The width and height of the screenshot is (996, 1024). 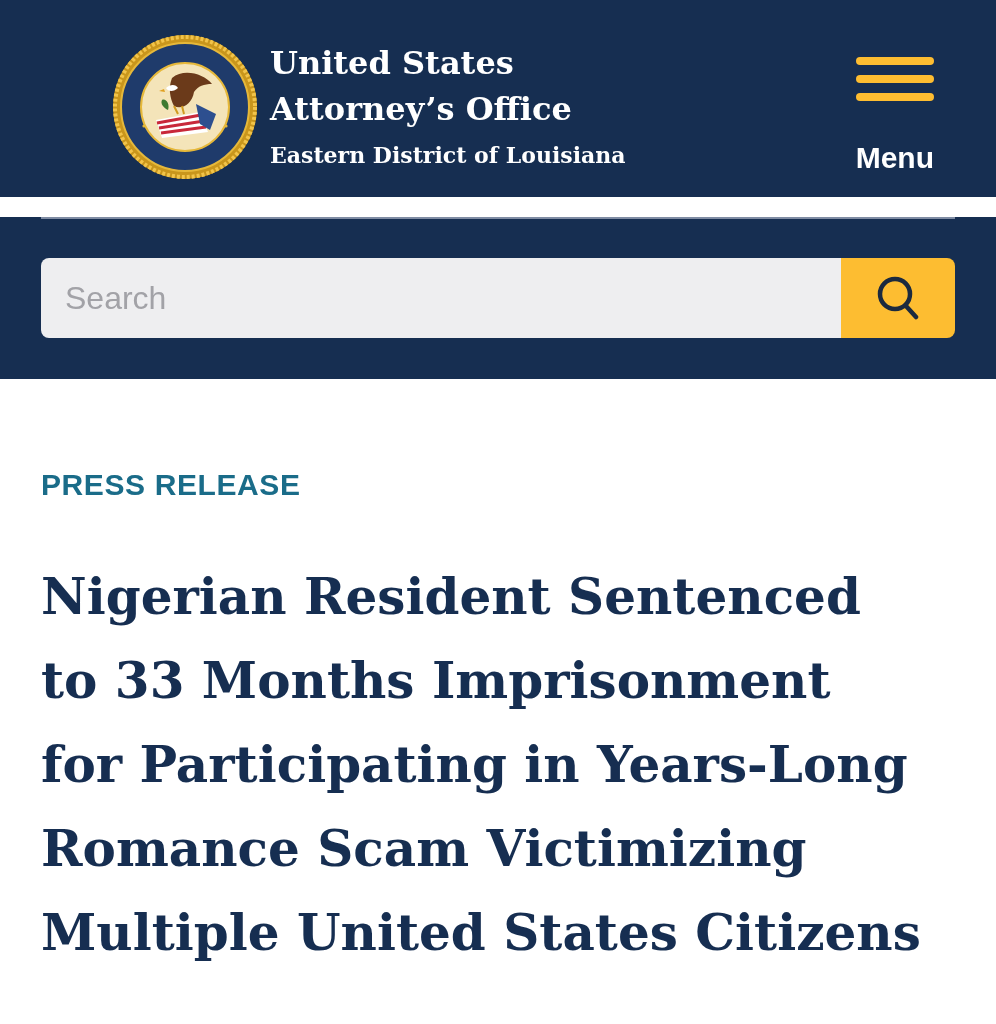 I want to click on search-icon, so click(x=898, y=298).